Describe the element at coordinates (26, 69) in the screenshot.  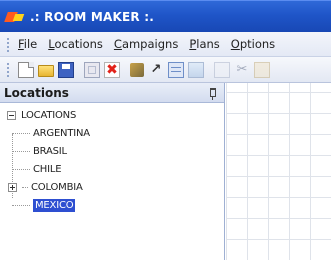
I see `new-icon` at that location.